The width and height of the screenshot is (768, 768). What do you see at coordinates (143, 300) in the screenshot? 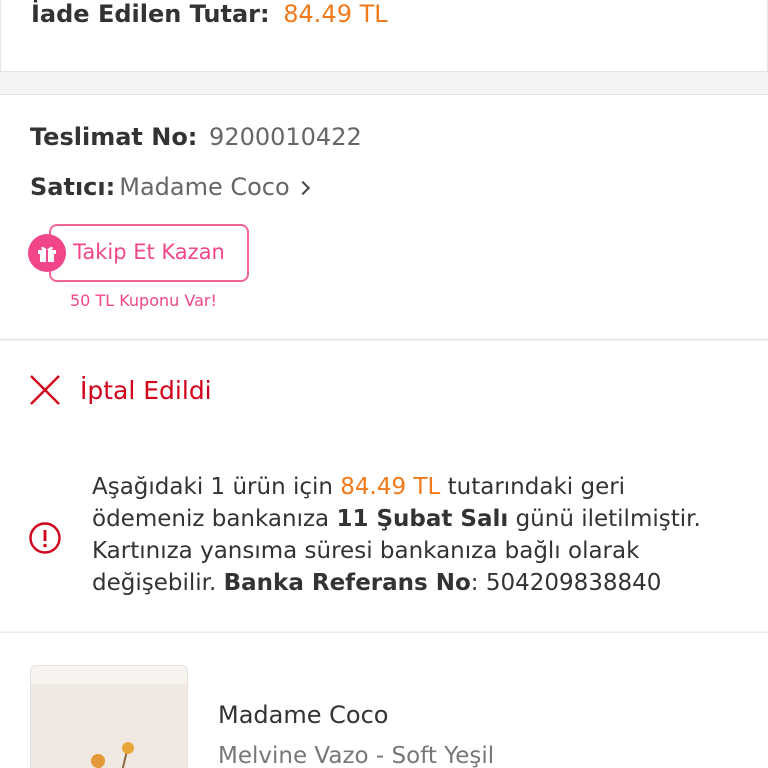
I see `coupon-text: 50 TL Kuponu Var!` at bounding box center [143, 300].